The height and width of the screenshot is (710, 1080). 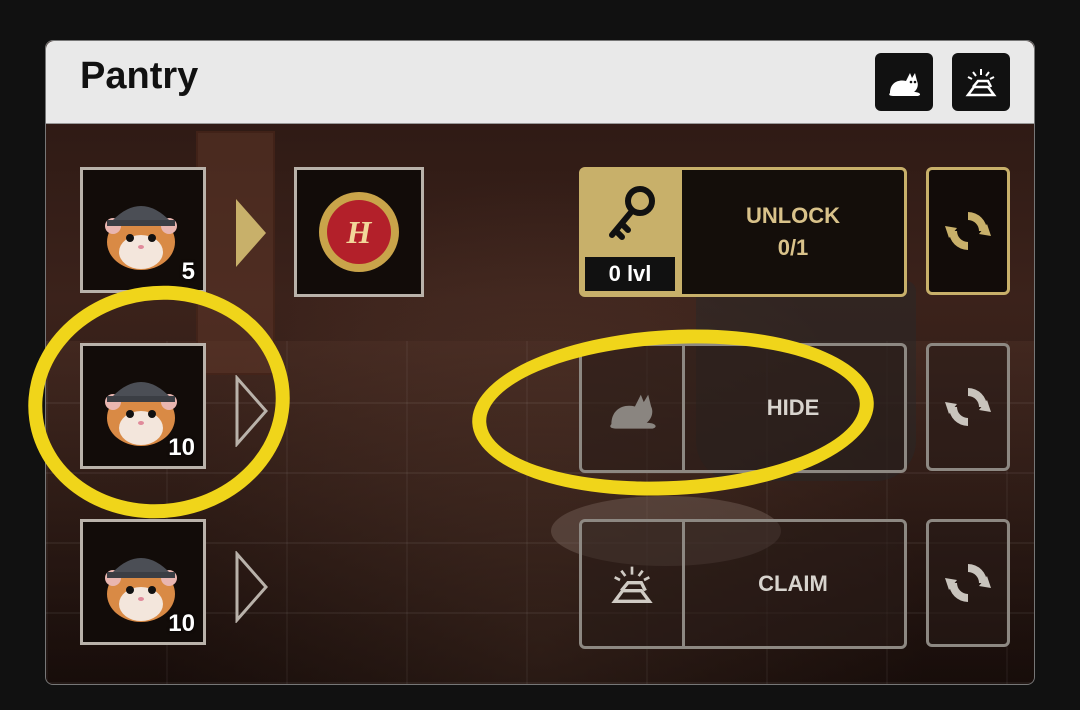 I want to click on coin-h-icon: H, so click(x=359, y=232).